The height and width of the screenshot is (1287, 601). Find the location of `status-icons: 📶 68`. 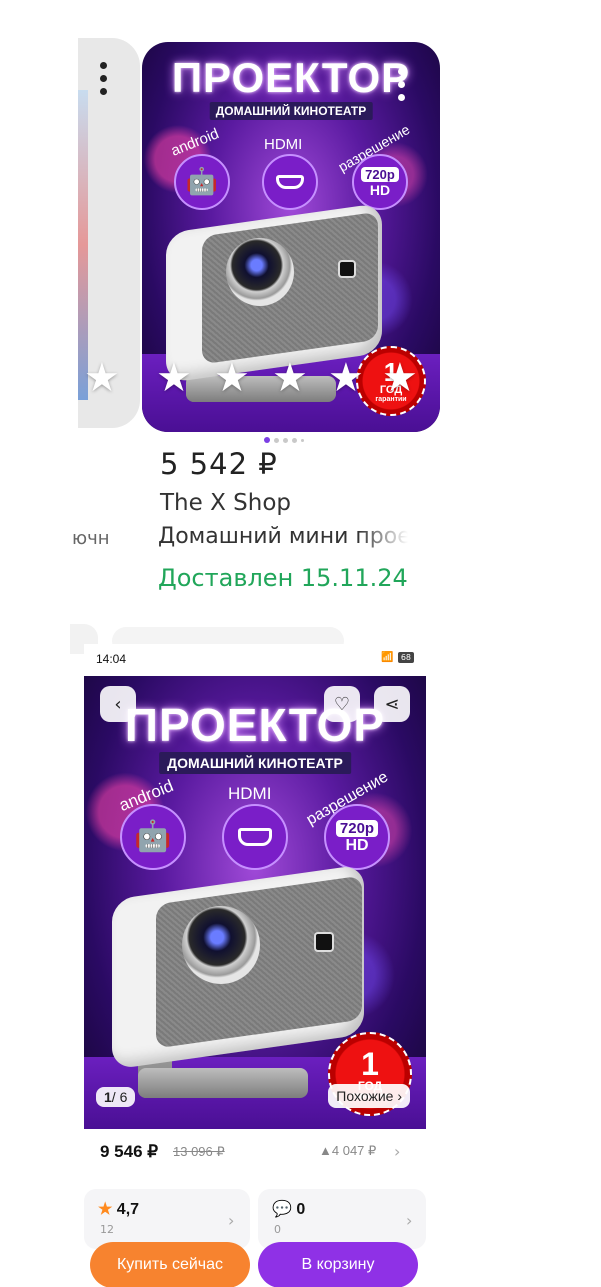

status-icons: 📶 68 is located at coordinates (397, 657).